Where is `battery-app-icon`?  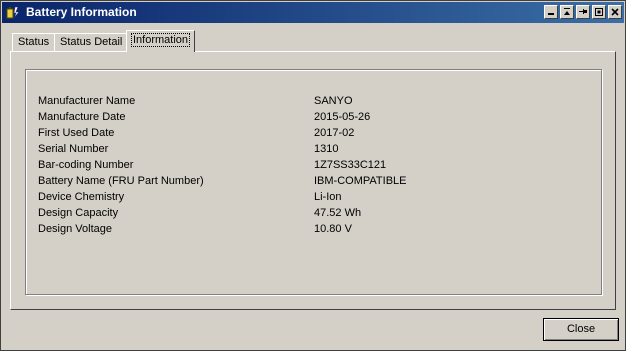
battery-app-icon is located at coordinates (13, 12).